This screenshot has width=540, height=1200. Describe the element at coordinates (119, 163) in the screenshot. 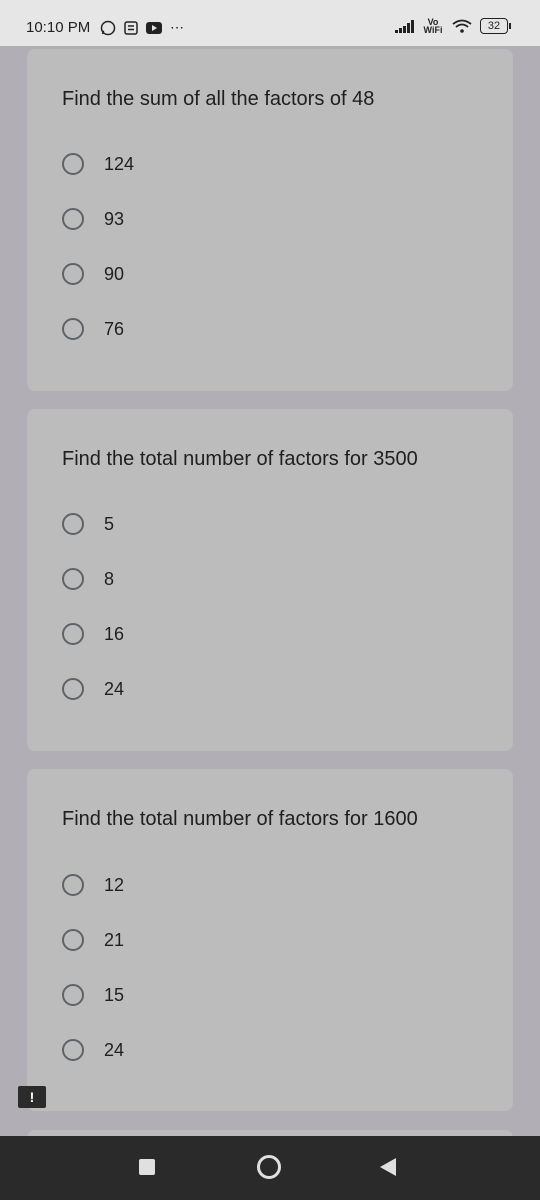

I see `option-label: 124` at that location.